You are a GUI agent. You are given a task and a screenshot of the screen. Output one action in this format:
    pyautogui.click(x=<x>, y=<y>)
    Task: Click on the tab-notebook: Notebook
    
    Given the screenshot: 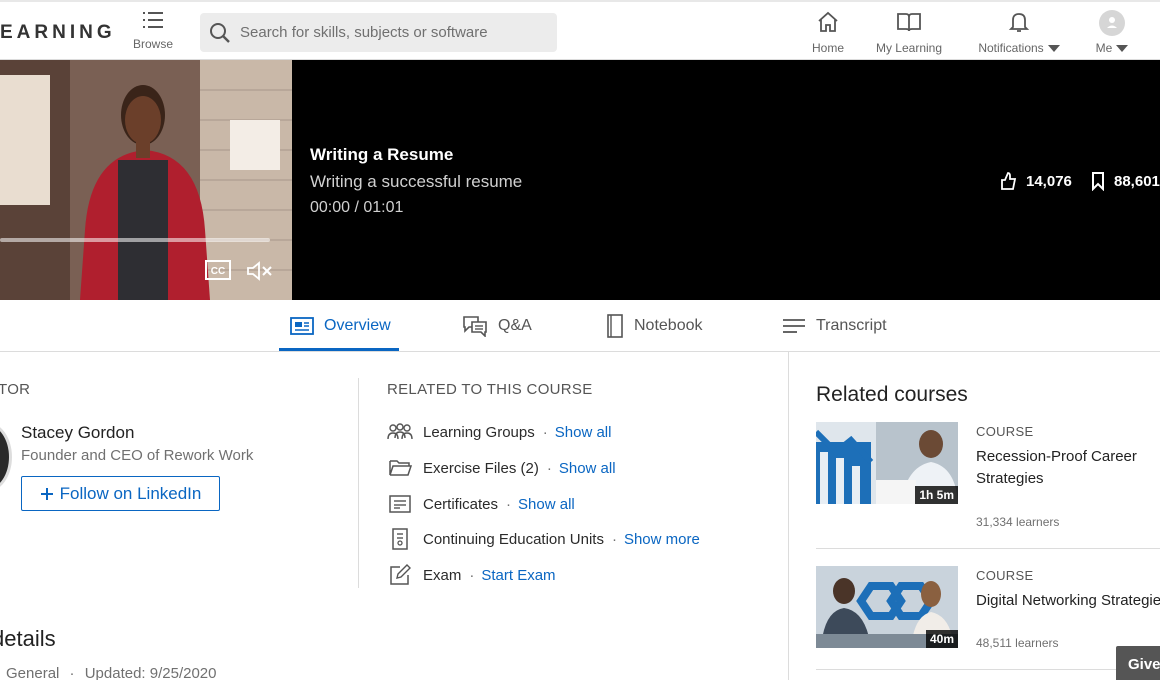 What is the action you would take?
    pyautogui.click(x=654, y=326)
    